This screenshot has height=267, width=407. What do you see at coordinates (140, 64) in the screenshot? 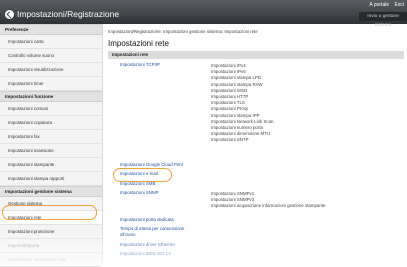
I see `tcpip-settings-link: Impostazioni TCP/IP` at bounding box center [140, 64].